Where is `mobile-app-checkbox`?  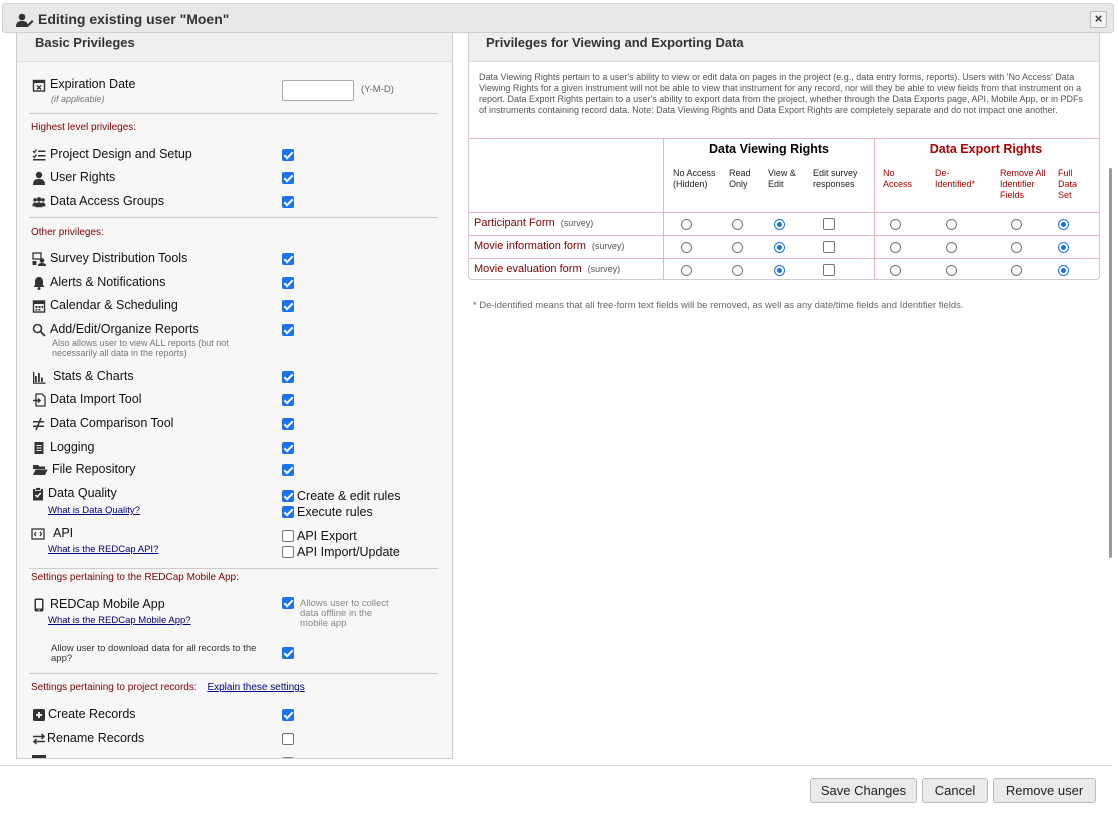 mobile-app-checkbox is located at coordinates (288, 603).